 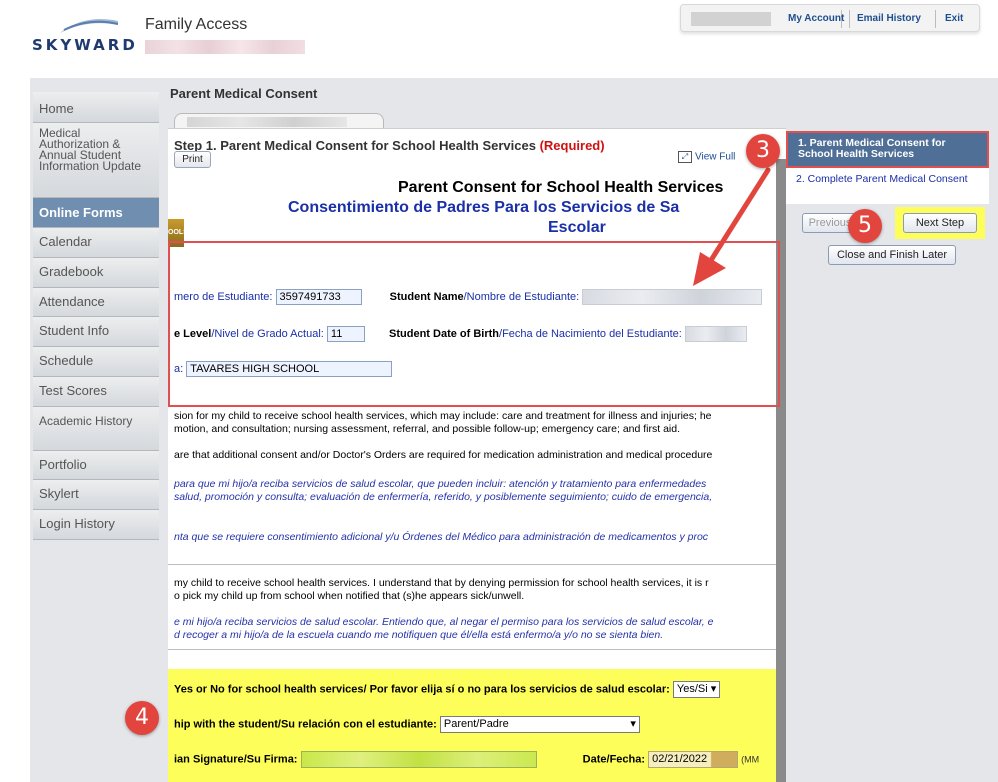 I want to click on annotation-badge-5: 5, so click(x=865, y=226).